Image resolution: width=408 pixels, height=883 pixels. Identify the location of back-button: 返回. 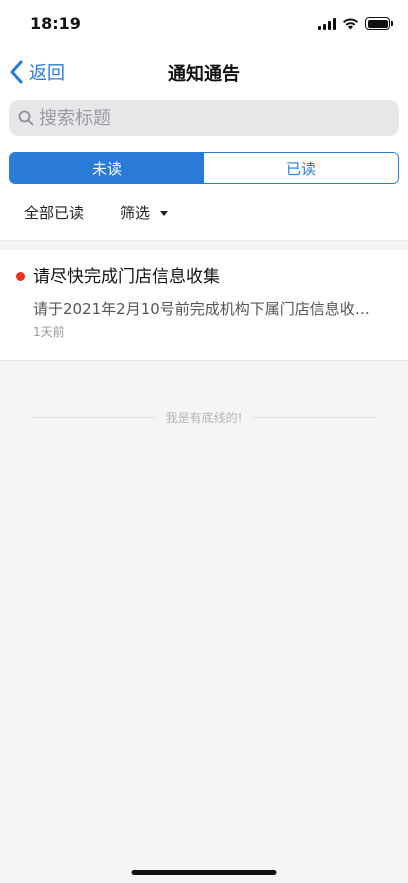
(36, 72).